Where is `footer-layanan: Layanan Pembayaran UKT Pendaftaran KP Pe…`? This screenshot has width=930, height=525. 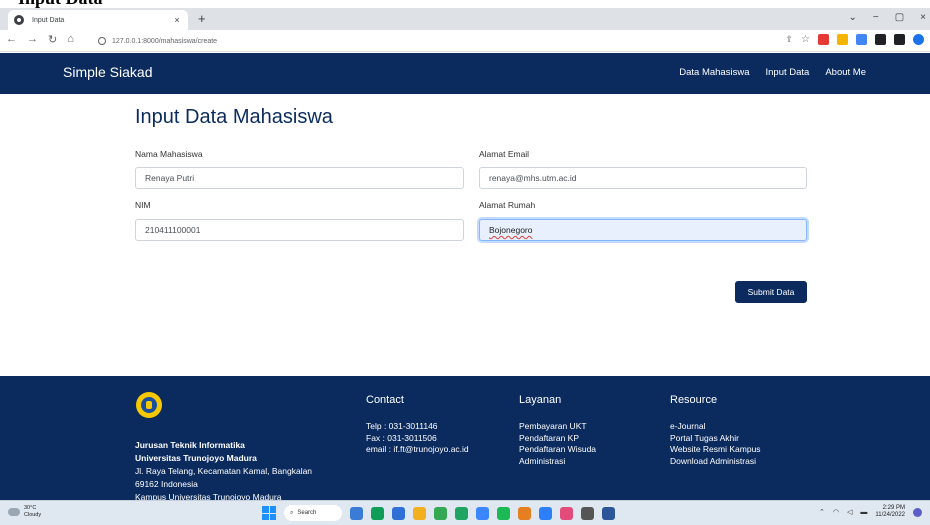 footer-layanan: Layanan Pembayaran UKT Pendaftaran KP Pe… is located at coordinates (557, 430).